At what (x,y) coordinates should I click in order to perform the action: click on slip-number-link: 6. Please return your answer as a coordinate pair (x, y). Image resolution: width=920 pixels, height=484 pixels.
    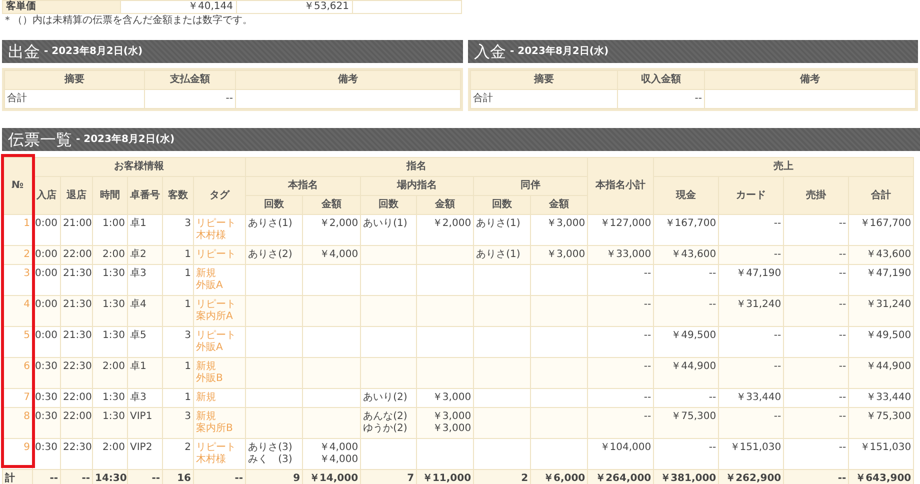
    Looking at the image, I should click on (27, 366).